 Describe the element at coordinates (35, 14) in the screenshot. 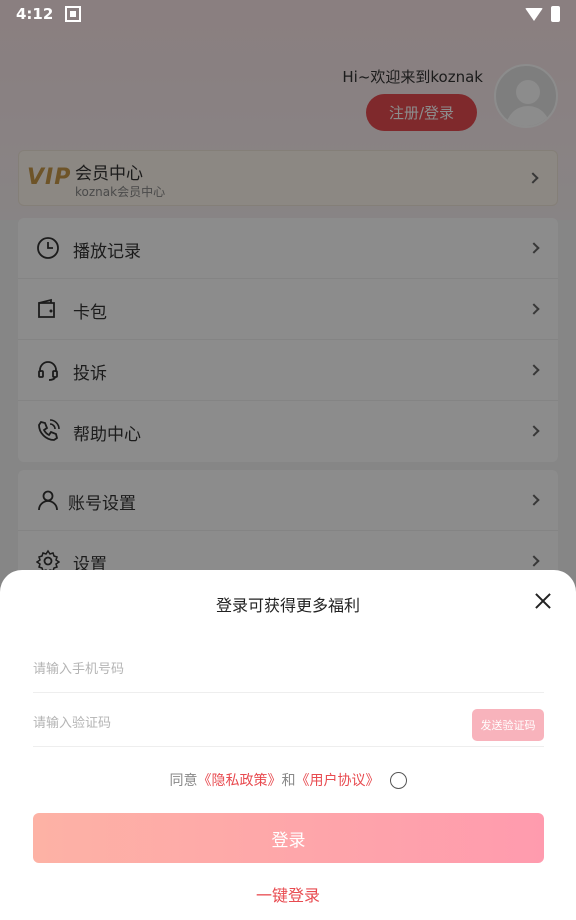

I see `status-time: 4:12` at that location.